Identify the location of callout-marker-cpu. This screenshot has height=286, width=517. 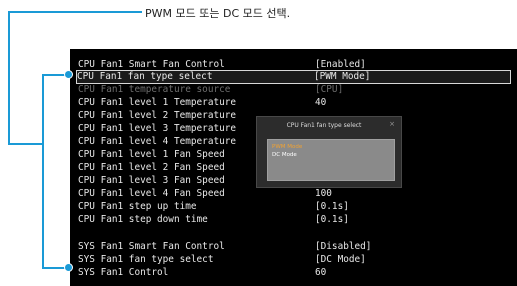
(68, 74).